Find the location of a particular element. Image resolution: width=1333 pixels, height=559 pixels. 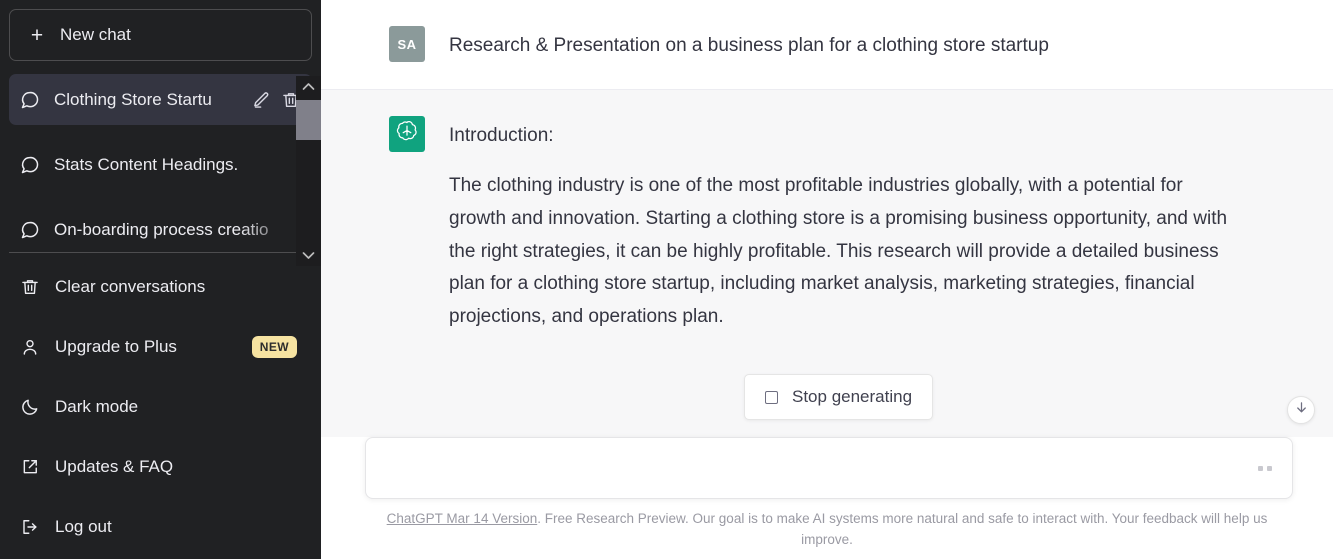

logout-icon is located at coordinates (30, 527).